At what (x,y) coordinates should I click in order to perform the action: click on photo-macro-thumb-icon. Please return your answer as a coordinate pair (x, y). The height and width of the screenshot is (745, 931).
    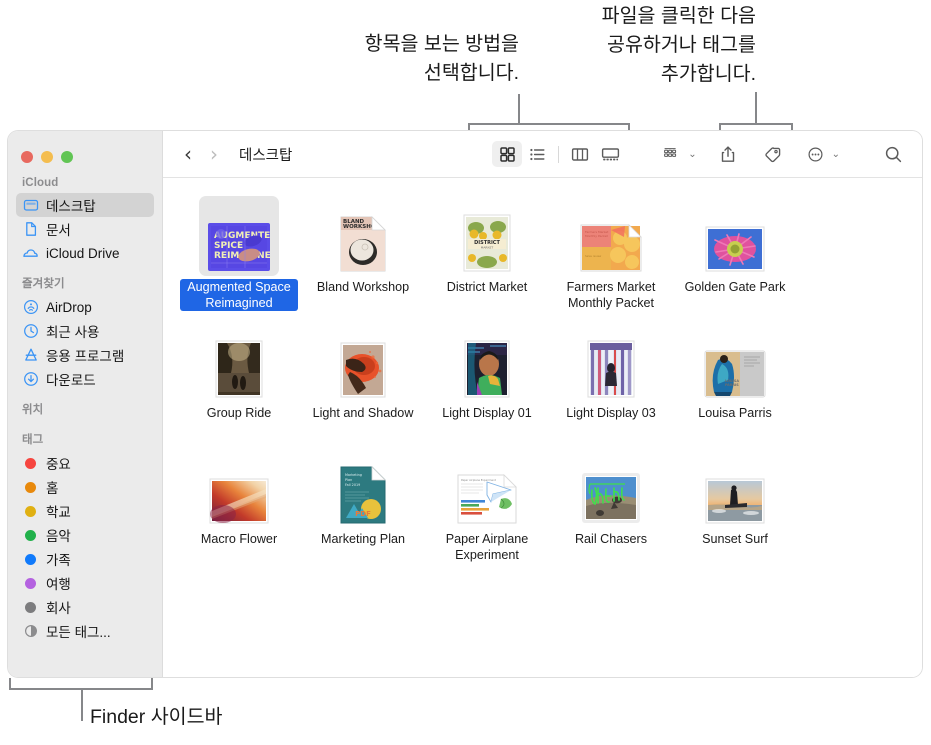
    Looking at the image, I should click on (239, 501).